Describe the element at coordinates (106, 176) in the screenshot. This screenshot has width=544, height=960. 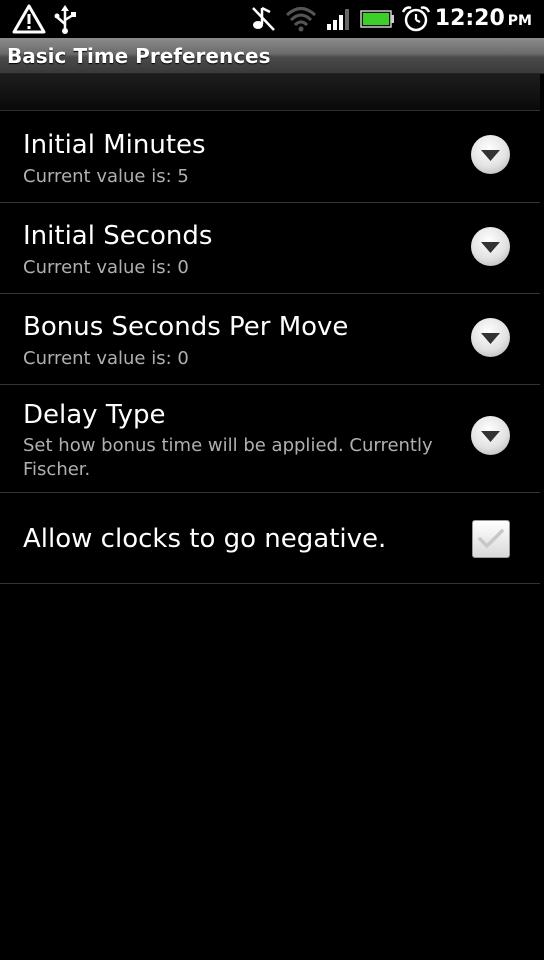
I see `pref-summary: Current value is: 5` at that location.